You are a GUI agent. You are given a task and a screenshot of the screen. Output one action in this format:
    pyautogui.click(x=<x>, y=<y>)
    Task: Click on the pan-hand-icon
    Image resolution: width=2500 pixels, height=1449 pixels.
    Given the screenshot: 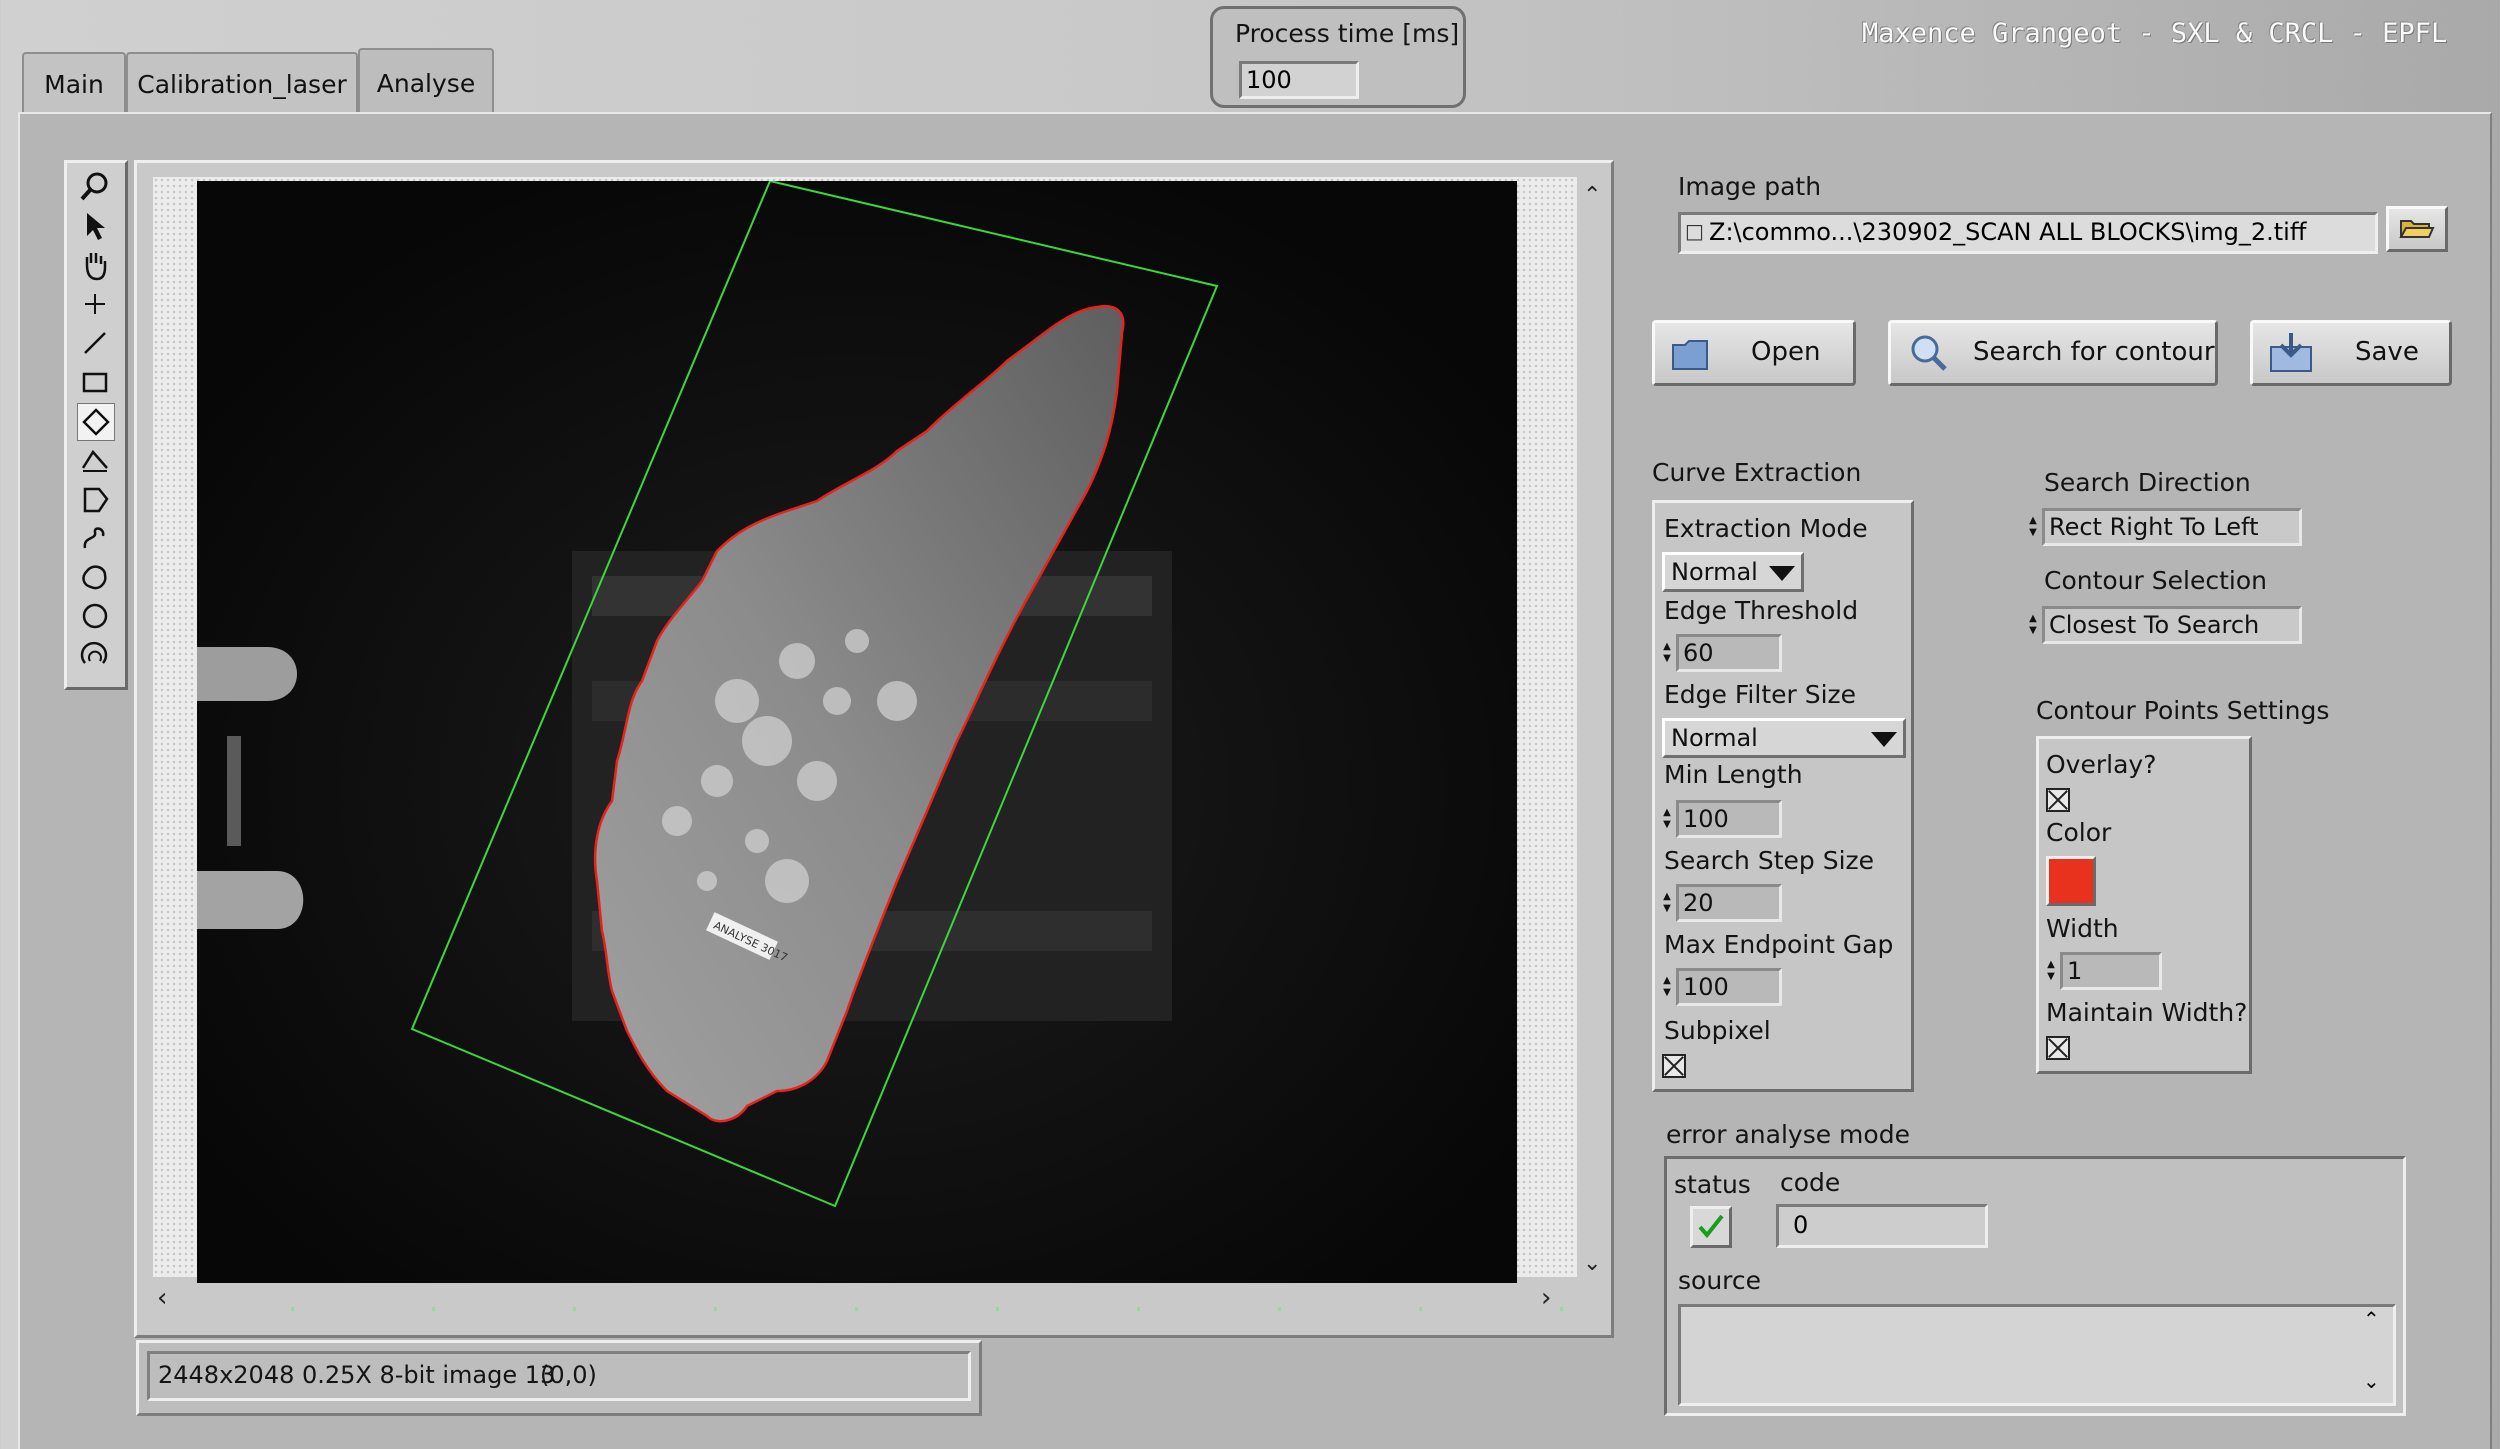 What is the action you would take?
    pyautogui.click(x=95, y=265)
    